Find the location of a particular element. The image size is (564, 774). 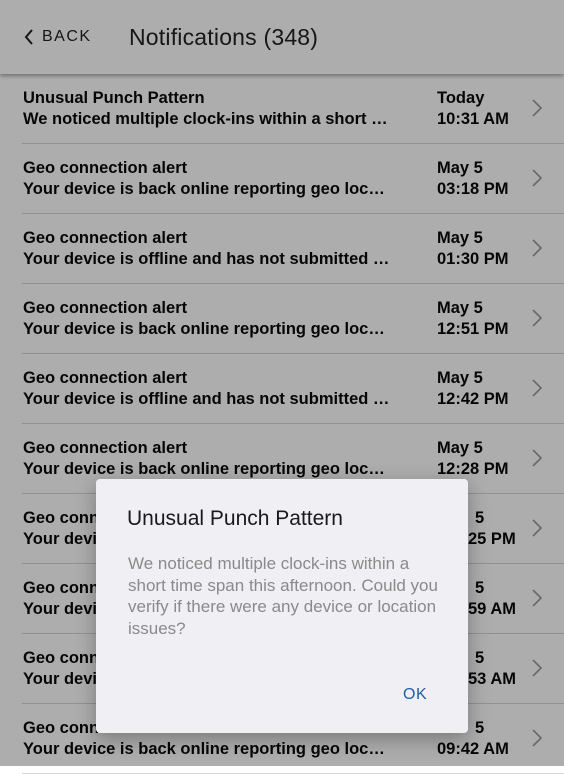

dialog-title: Unusual Punch Pattern is located at coordinates (235, 518).